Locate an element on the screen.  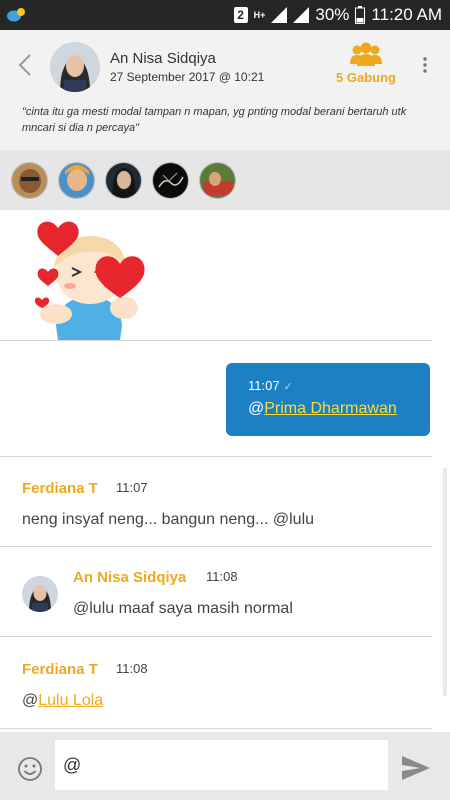
battery-percent: 30% is located at coordinates (332, 14).